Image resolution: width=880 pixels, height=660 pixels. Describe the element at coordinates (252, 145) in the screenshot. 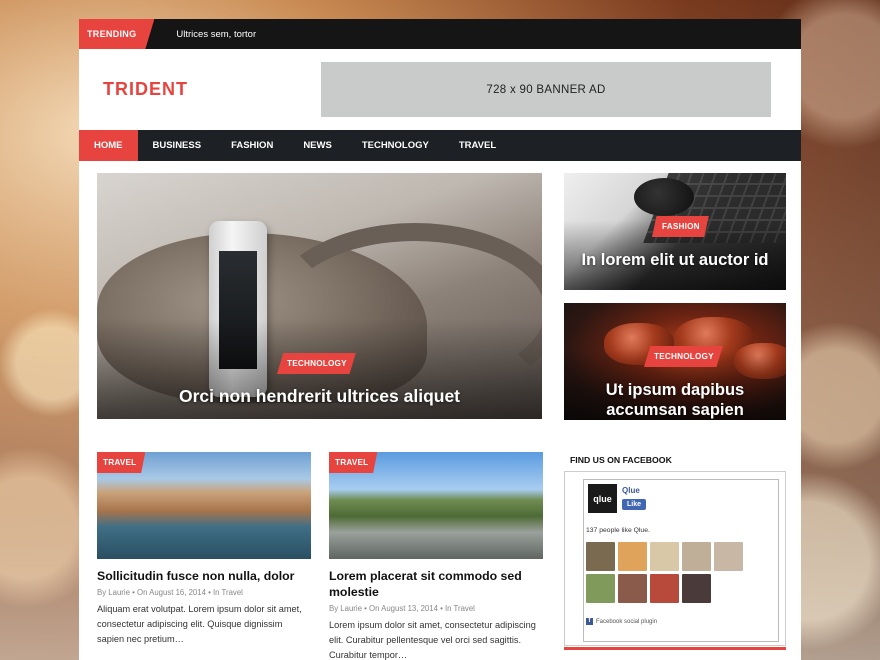

I see `nav-item-fashion: FASHION` at that location.